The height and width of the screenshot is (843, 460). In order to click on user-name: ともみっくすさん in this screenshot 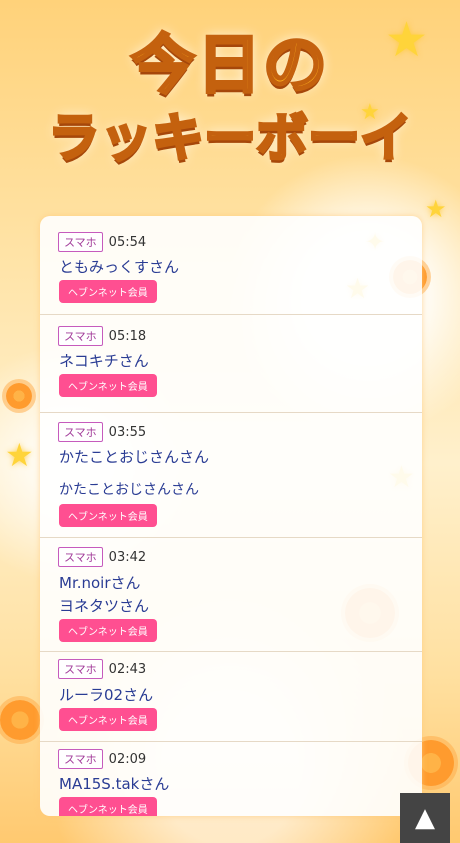, I will do `click(119, 266)`.